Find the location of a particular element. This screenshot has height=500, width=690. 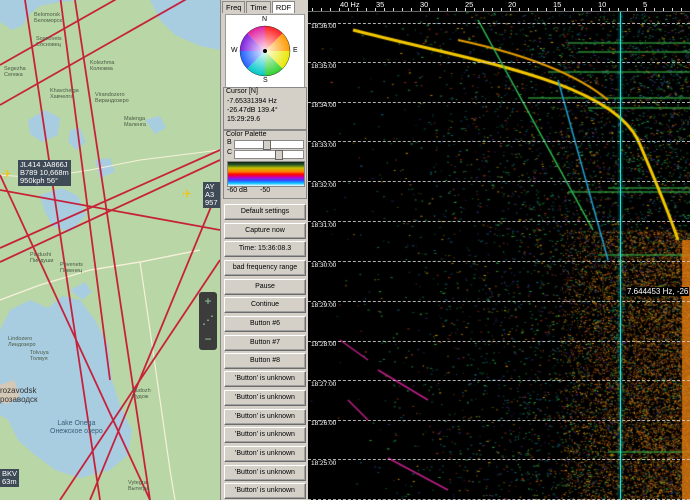

compass-n: N is located at coordinates (265, 19).